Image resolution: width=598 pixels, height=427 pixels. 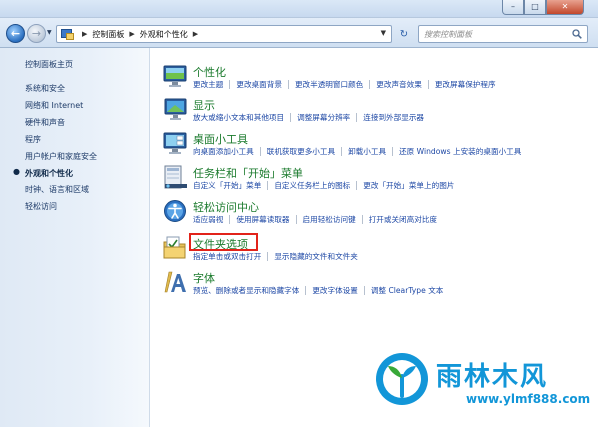 What do you see at coordinates (208, 219) in the screenshot?
I see `task-link: 适应弱视` at bounding box center [208, 219].